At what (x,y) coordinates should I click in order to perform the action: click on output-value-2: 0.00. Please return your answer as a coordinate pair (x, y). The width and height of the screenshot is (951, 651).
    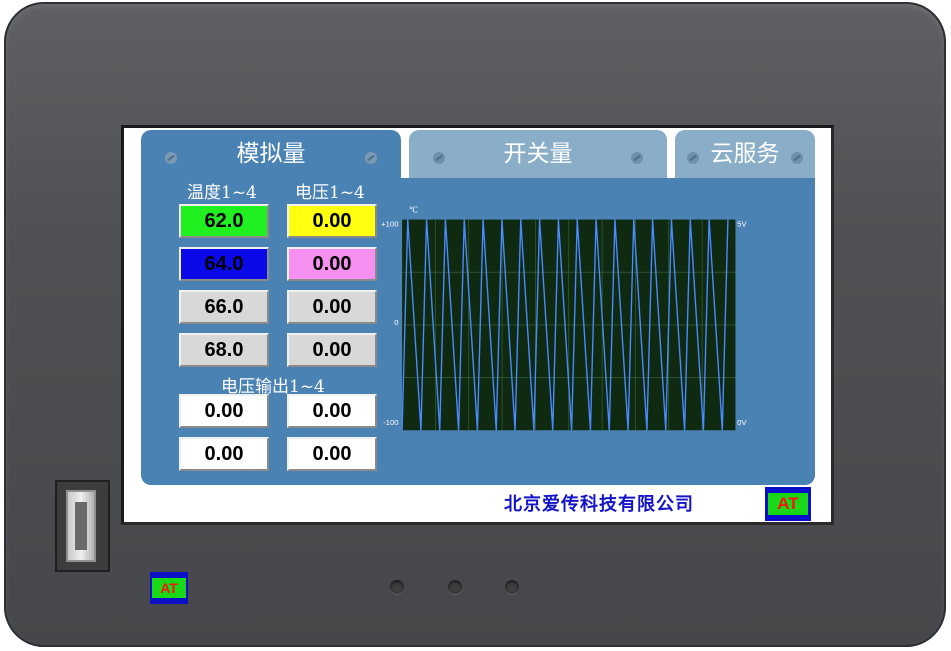
    Looking at the image, I should click on (332, 411).